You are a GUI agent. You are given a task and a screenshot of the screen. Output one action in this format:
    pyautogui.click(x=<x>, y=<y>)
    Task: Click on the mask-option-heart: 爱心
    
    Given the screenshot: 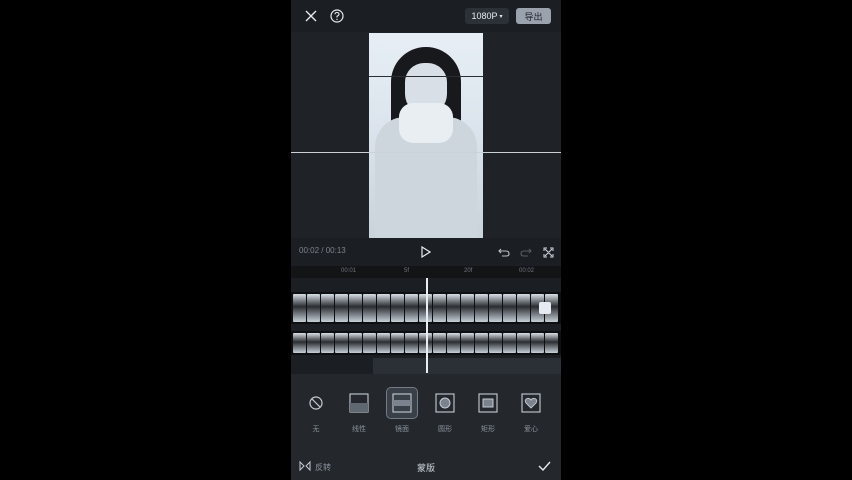 What is the action you would take?
    pyautogui.click(x=531, y=417)
    